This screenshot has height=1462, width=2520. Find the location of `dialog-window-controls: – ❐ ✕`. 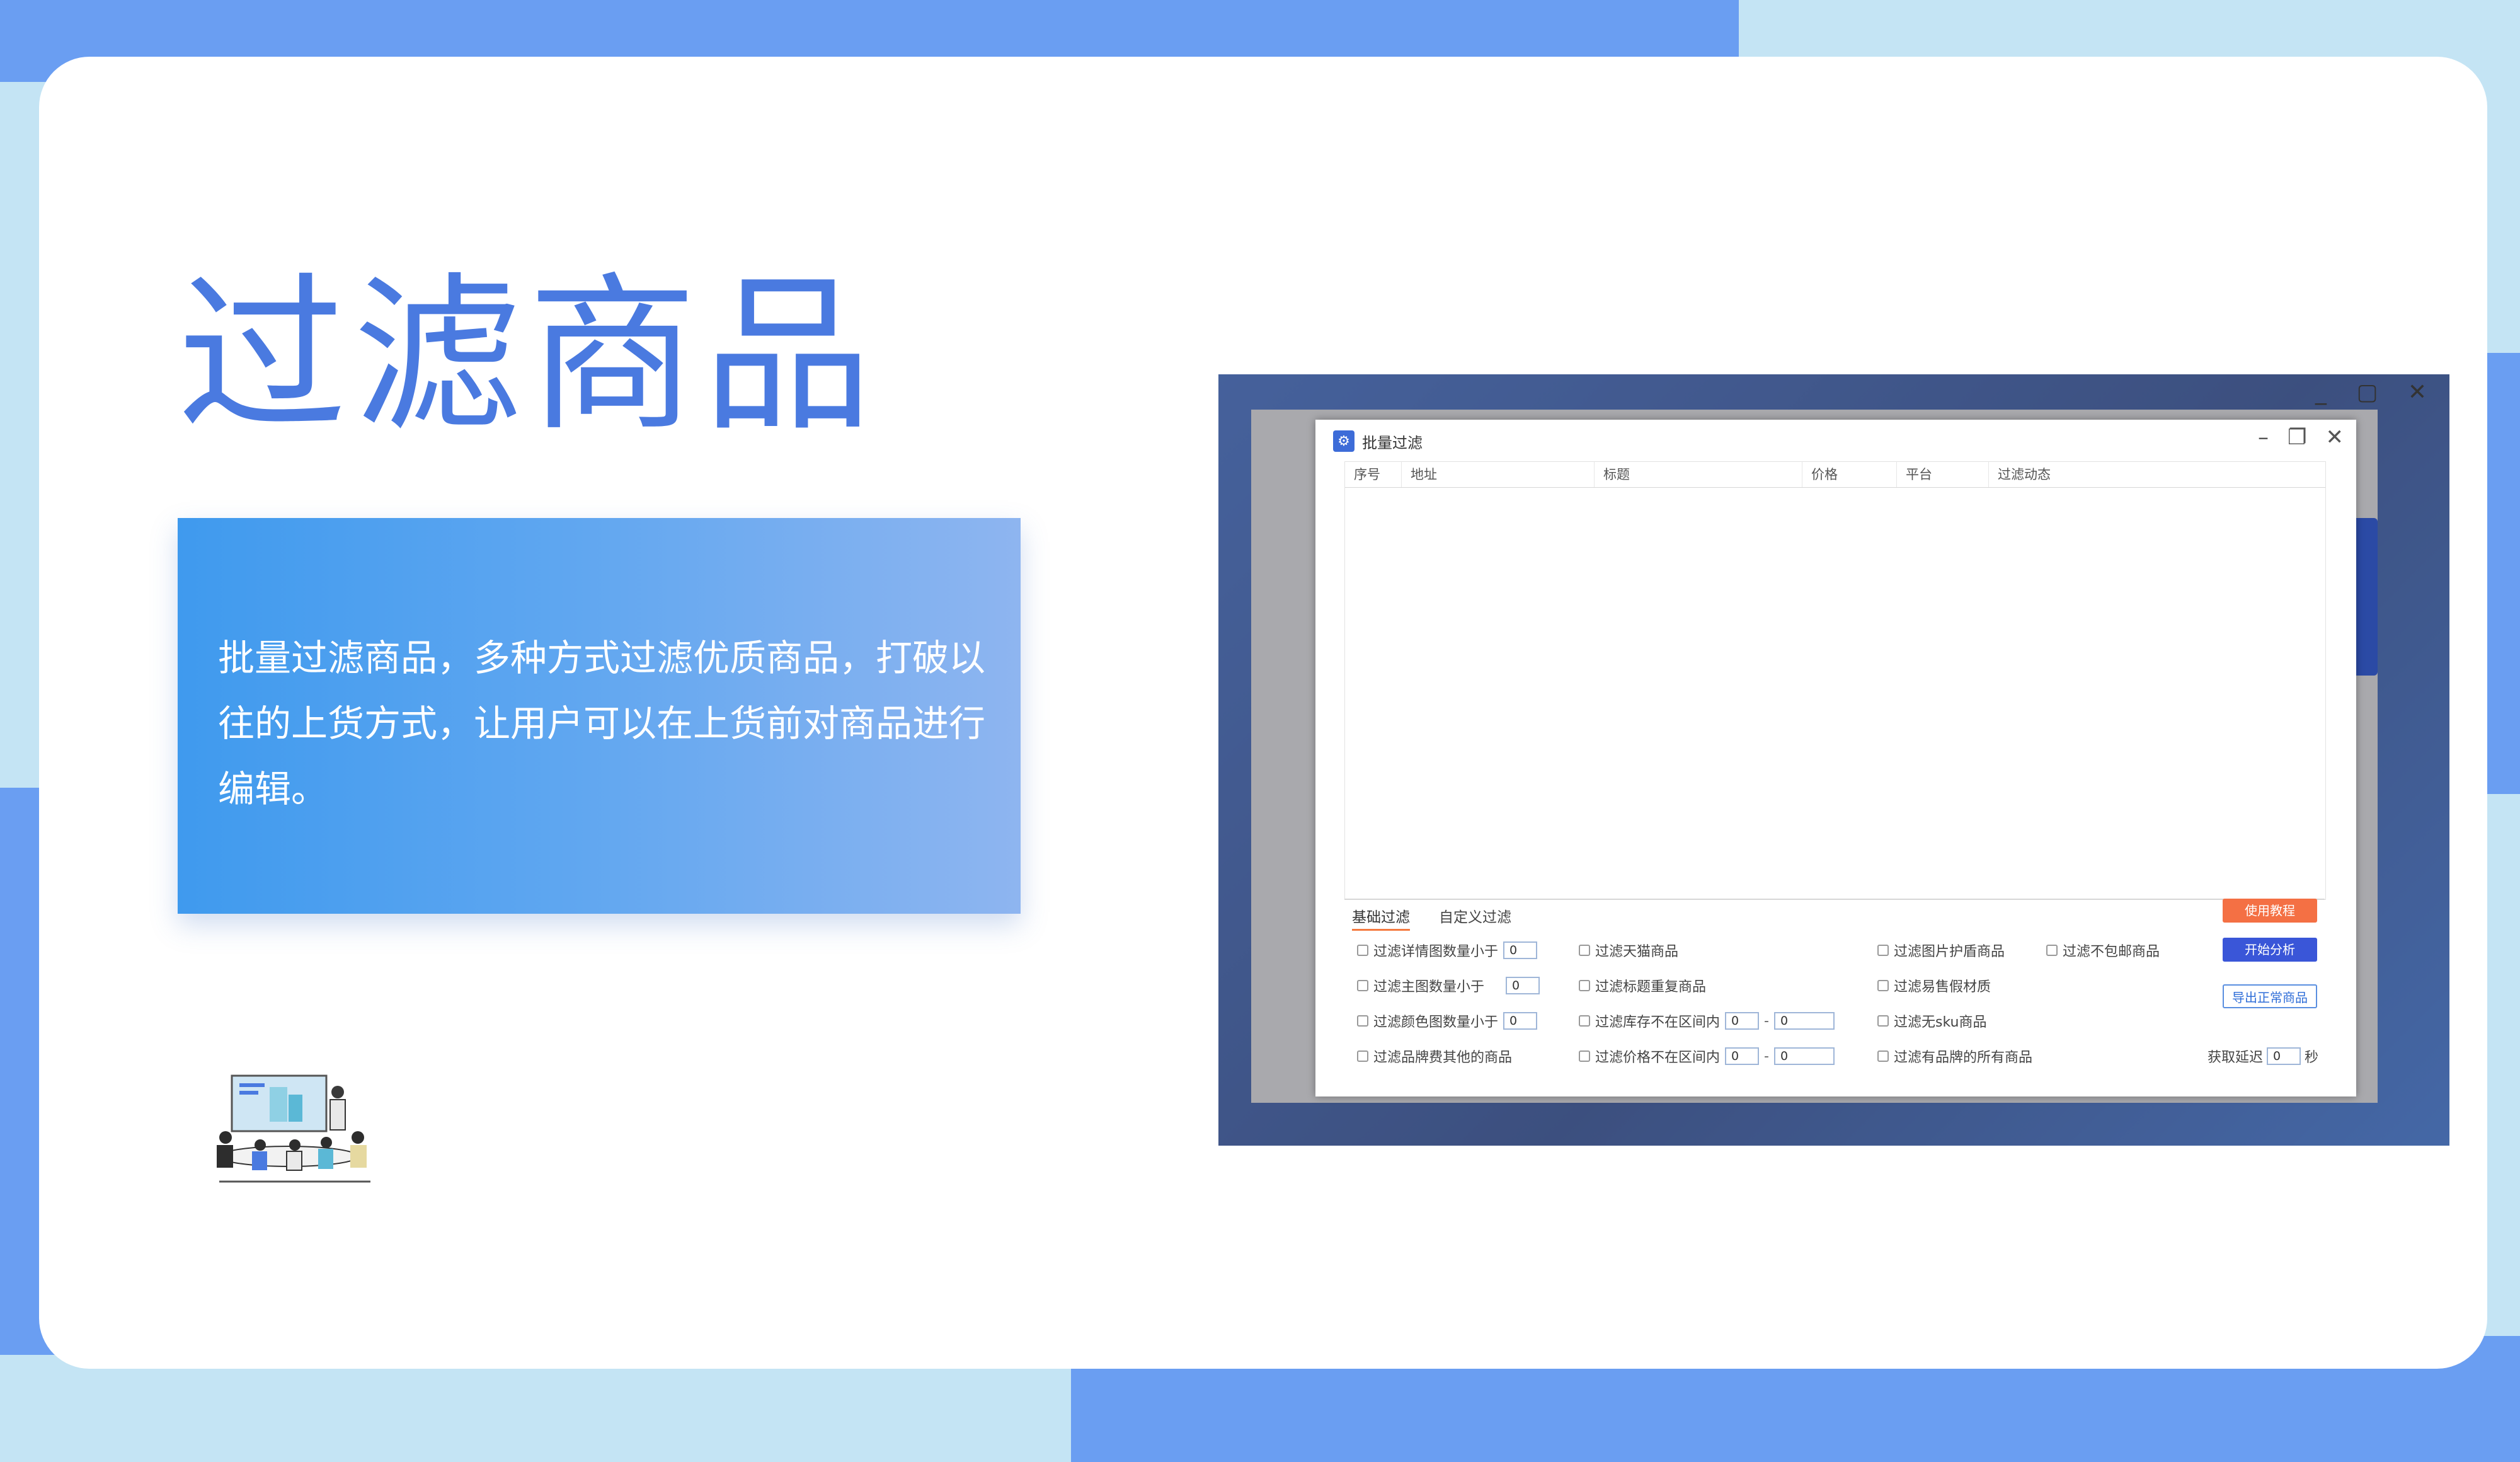

dialog-window-controls: – ❐ ✕ is located at coordinates (2301, 437).